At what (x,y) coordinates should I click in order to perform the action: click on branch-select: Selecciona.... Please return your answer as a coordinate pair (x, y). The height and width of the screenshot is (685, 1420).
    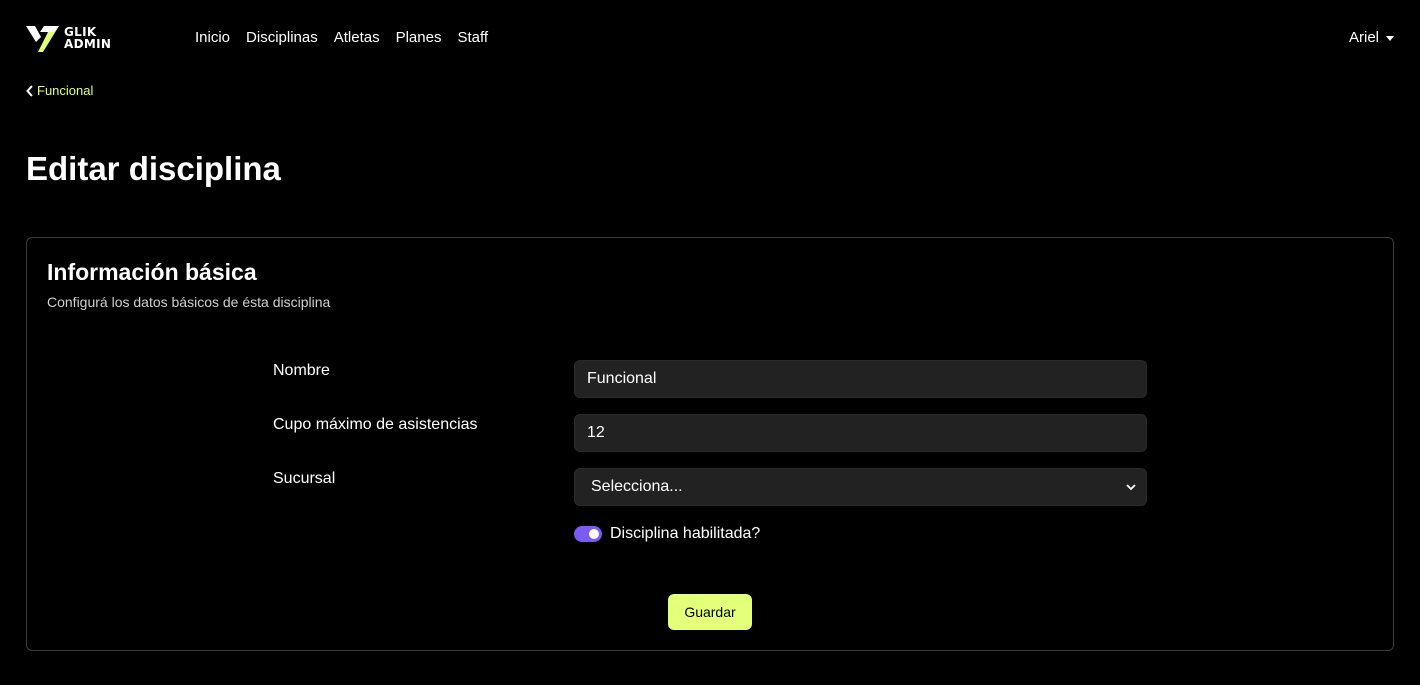
    Looking at the image, I should click on (860, 487).